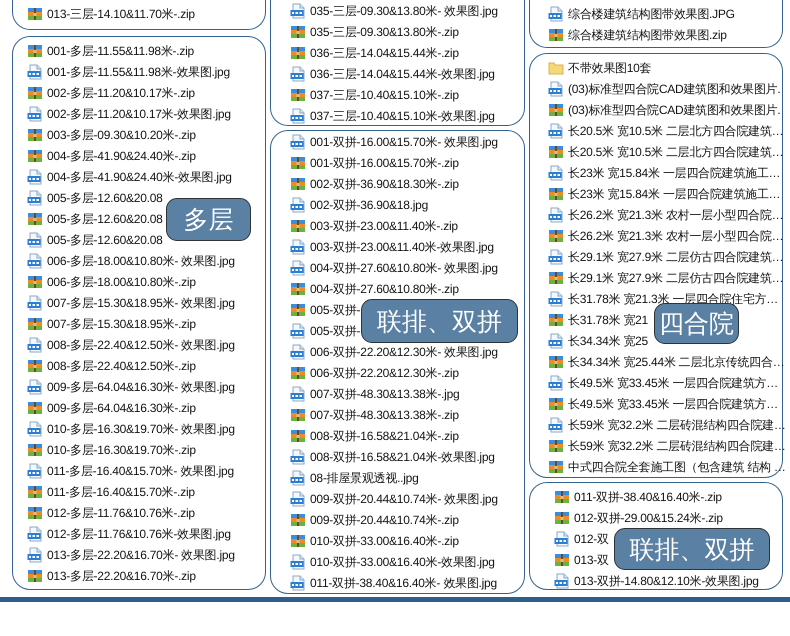  I want to click on file-name: 008-双拼-16.58&21.04米-效果图.jpg, so click(402, 457).